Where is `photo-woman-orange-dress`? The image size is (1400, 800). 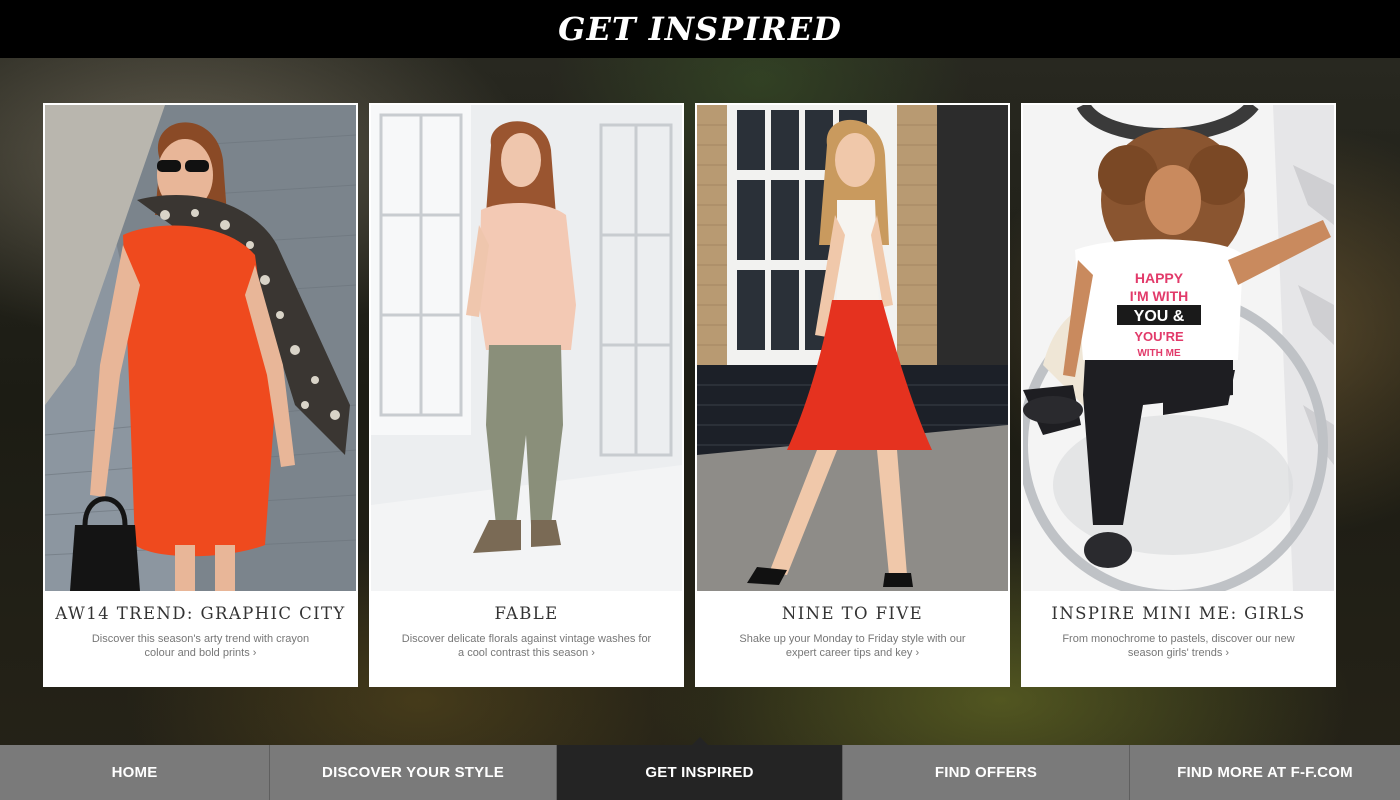 photo-woman-orange-dress is located at coordinates (200, 348).